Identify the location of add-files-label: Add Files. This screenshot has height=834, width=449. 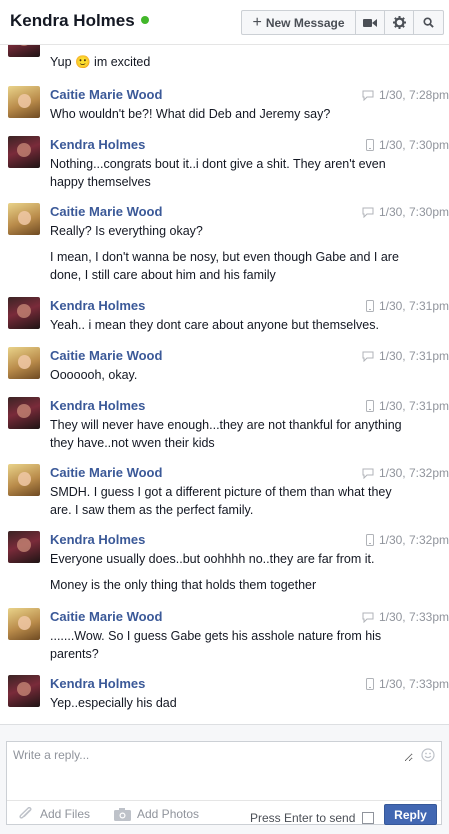
(65, 814).